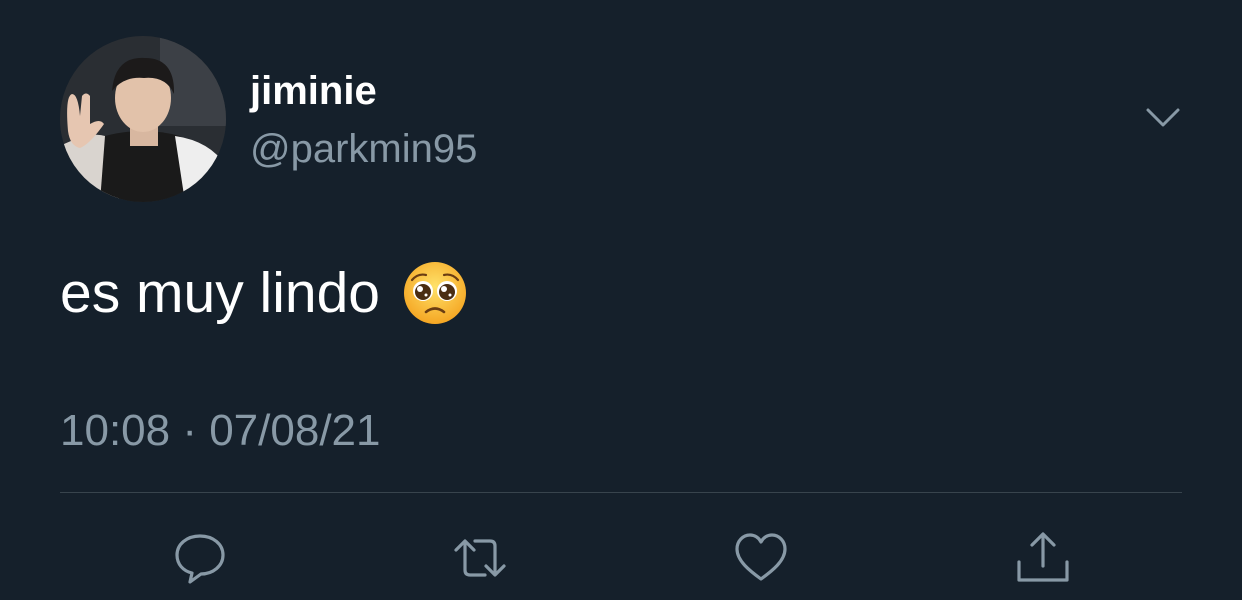  I want to click on tweet-text: es muy lindo, so click(264, 293).